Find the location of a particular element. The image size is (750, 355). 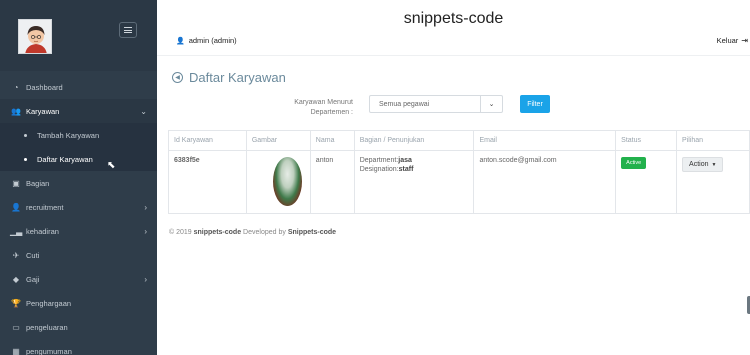

employee-photo-cell is located at coordinates (278, 182).